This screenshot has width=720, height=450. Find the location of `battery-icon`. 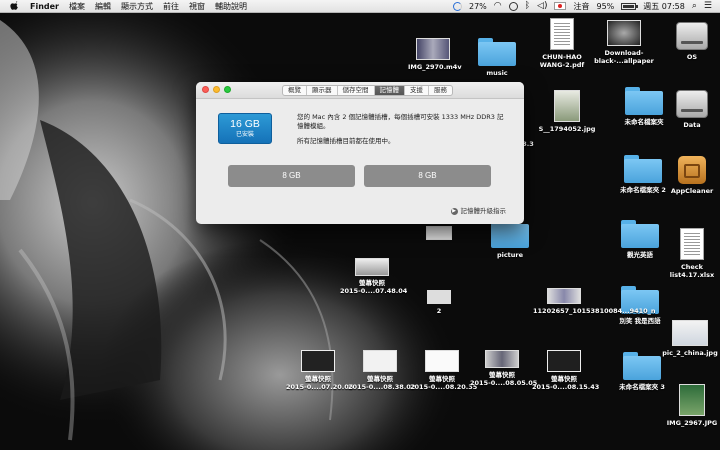

battery-icon is located at coordinates (630, 6).